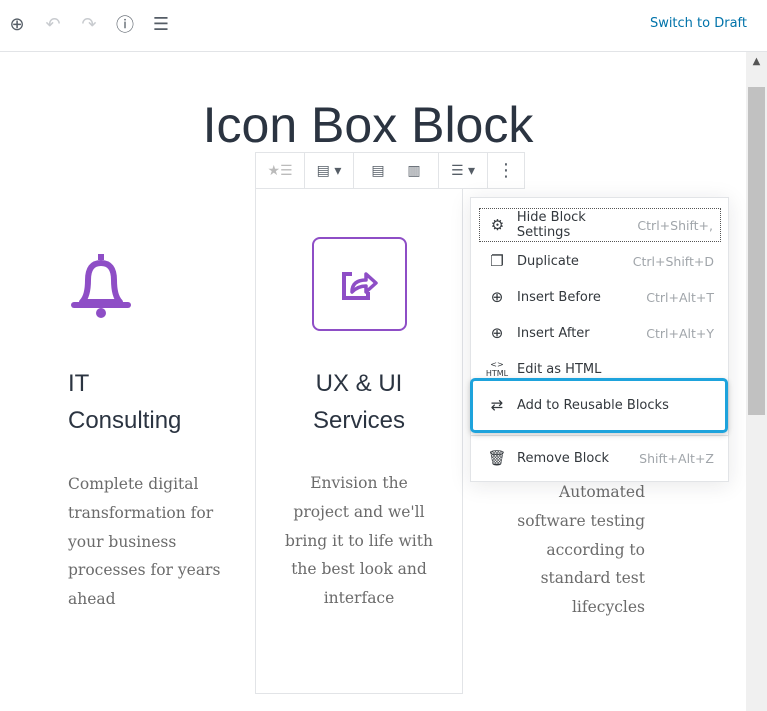 The image size is (767, 711). What do you see at coordinates (383, 26) in the screenshot?
I see `editor-header: ⊕ ↶ ↷ ⓘ ☰ Switch to Draft` at bounding box center [383, 26].